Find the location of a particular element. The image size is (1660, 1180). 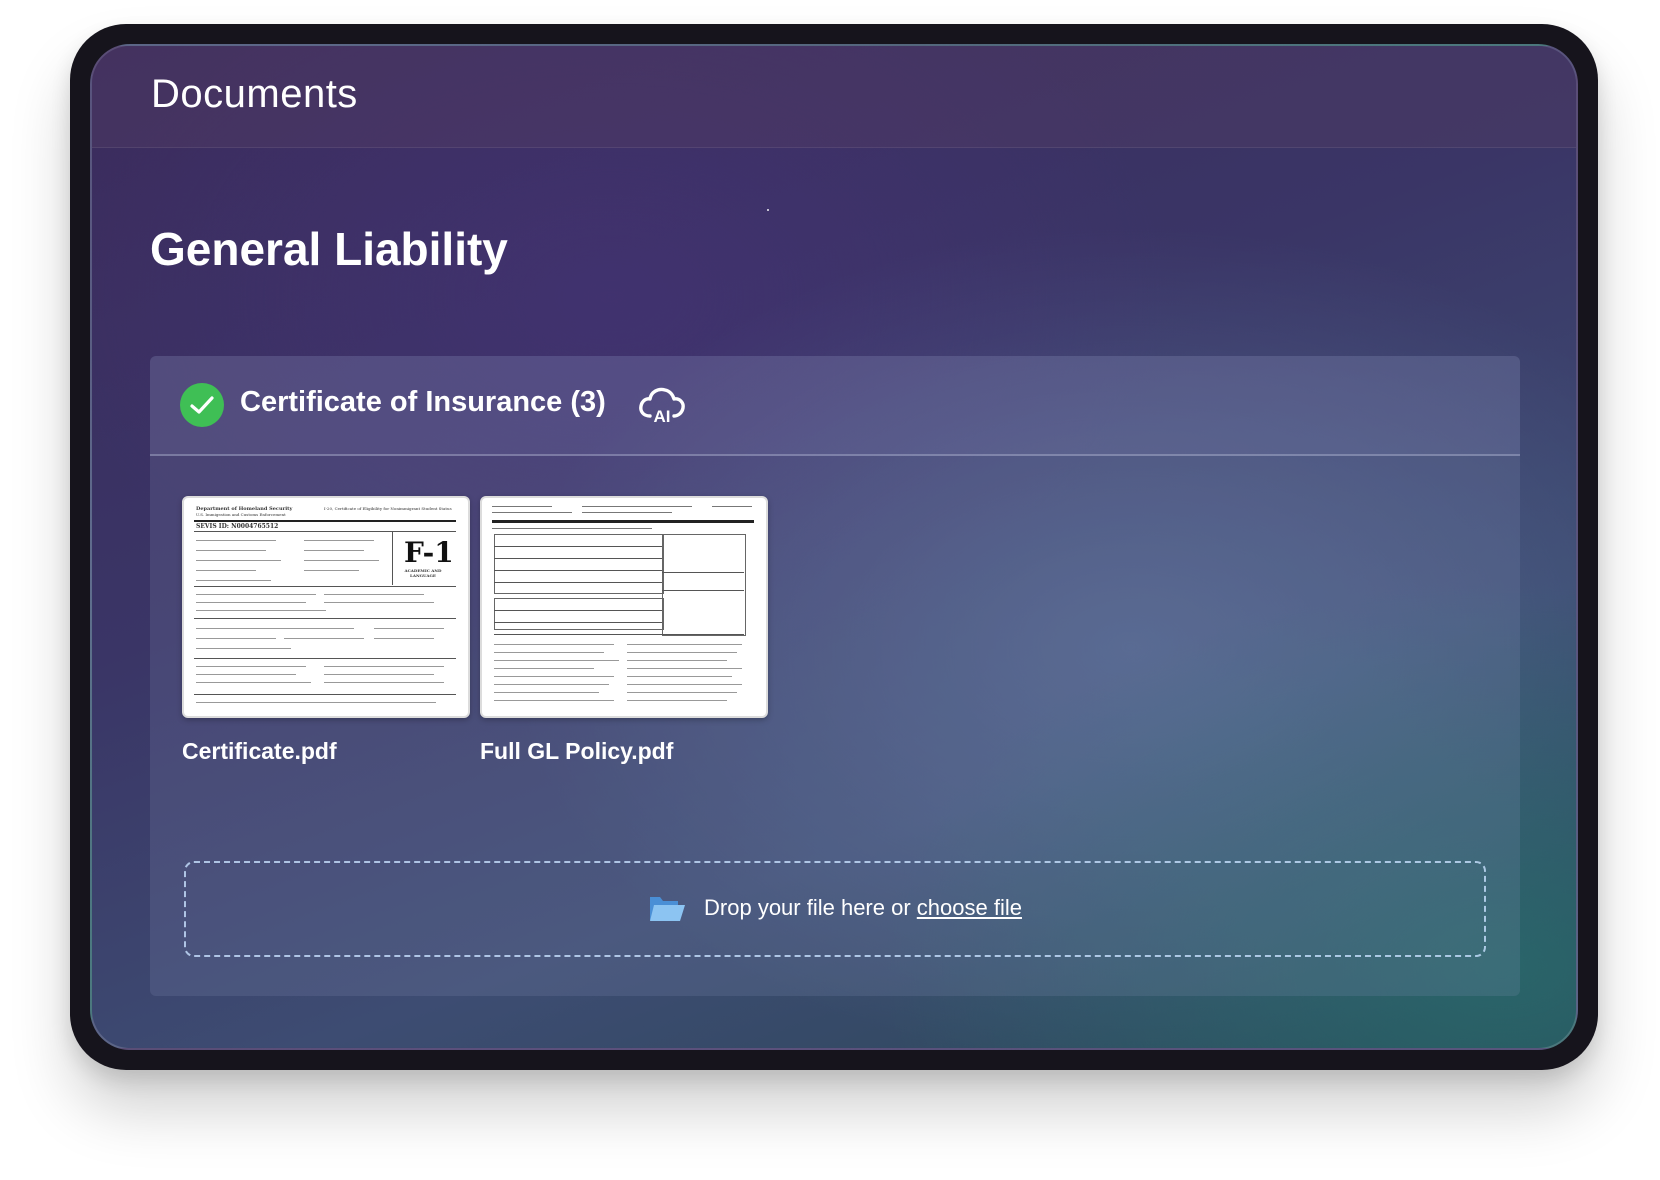

thumbnail-class-heading: F-1 is located at coordinates (429, 552).